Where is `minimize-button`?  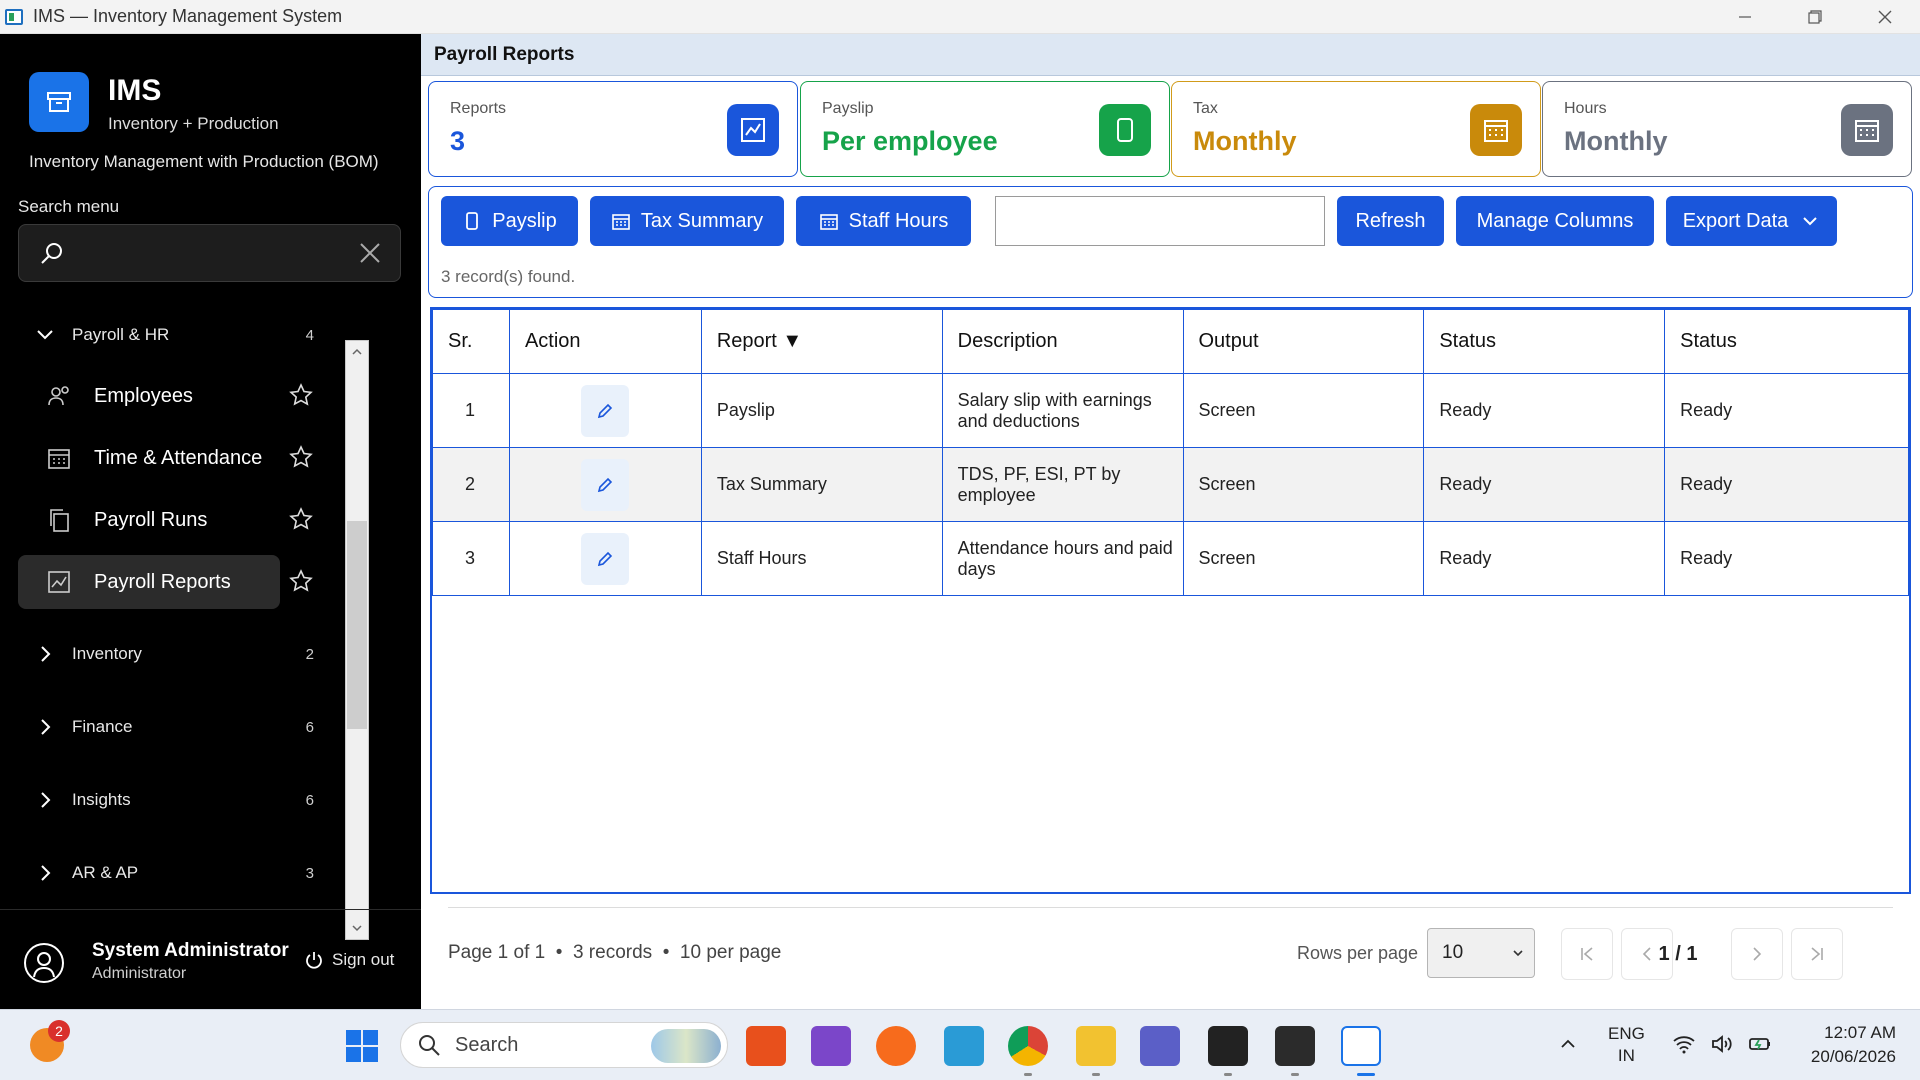 minimize-button is located at coordinates (1745, 17).